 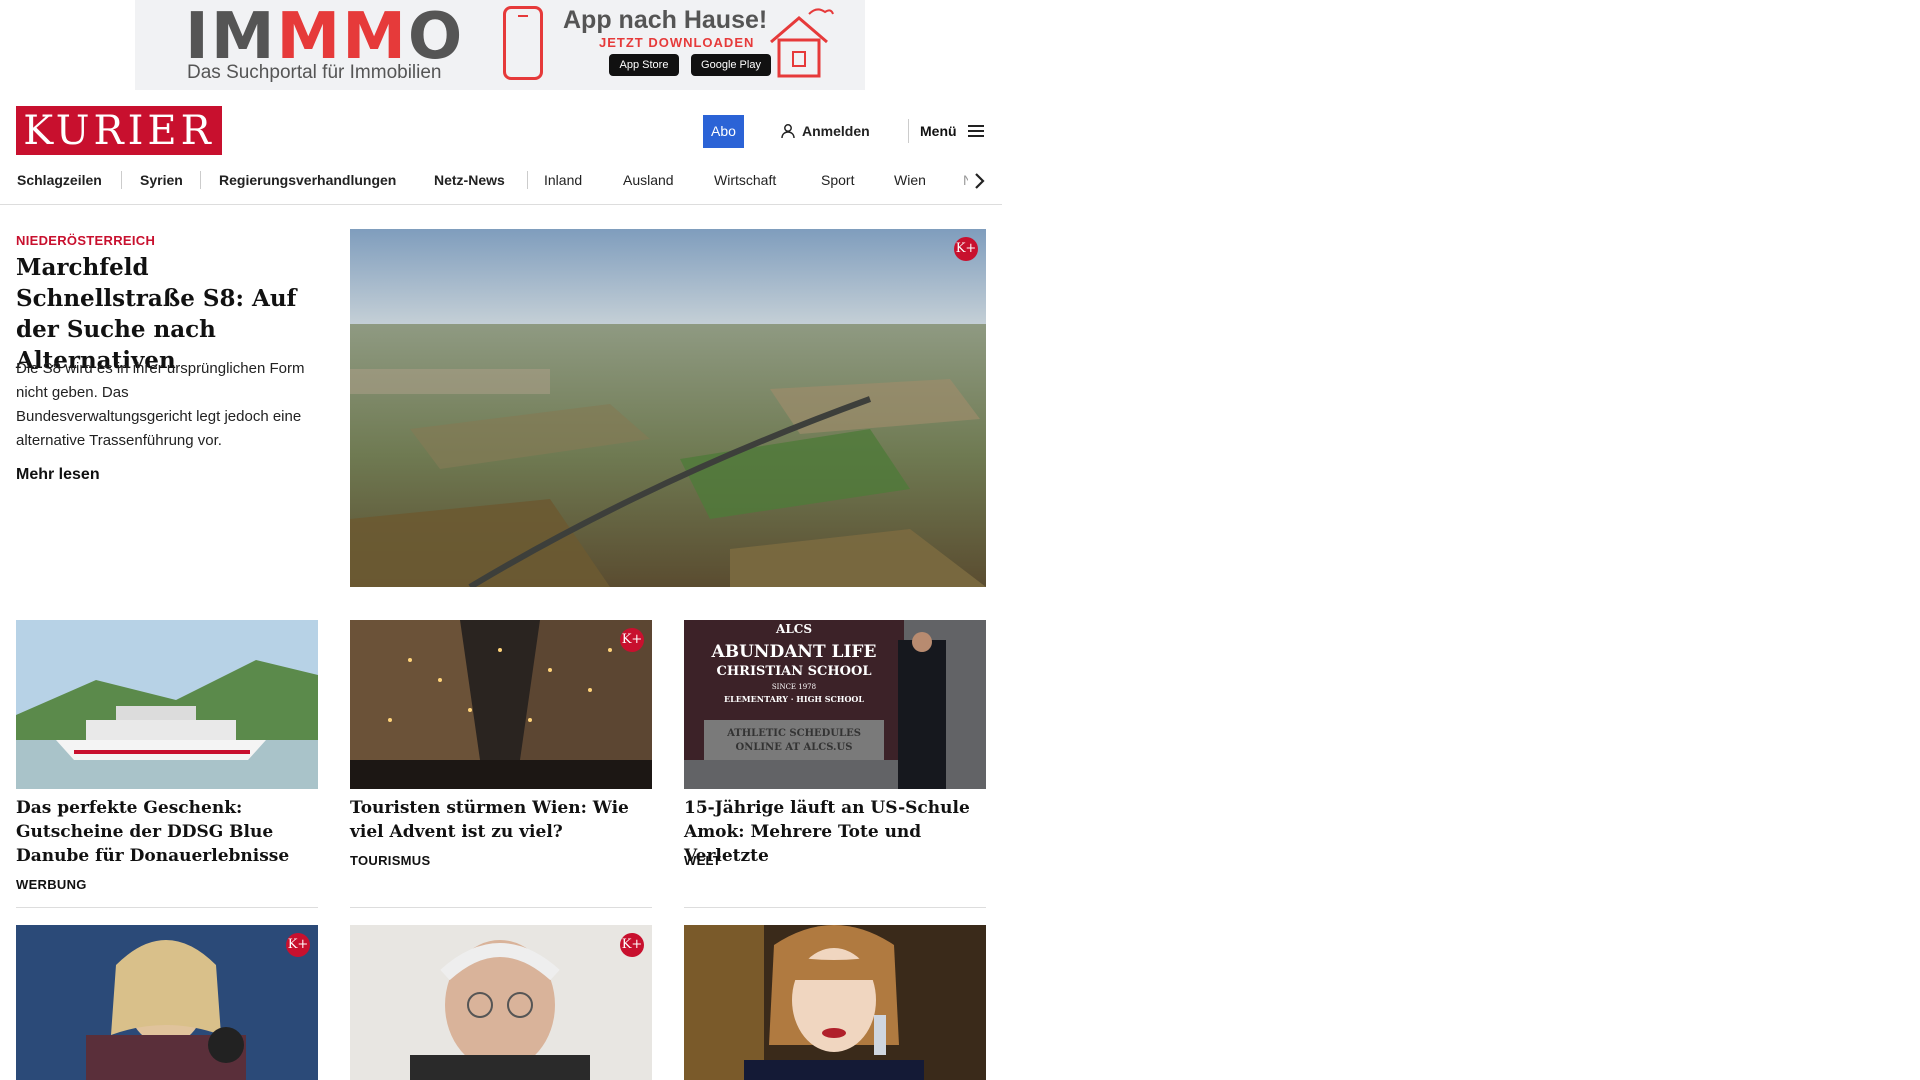 What do you see at coordinates (731, 65) in the screenshot?
I see `google-play-badge: Google Play` at bounding box center [731, 65].